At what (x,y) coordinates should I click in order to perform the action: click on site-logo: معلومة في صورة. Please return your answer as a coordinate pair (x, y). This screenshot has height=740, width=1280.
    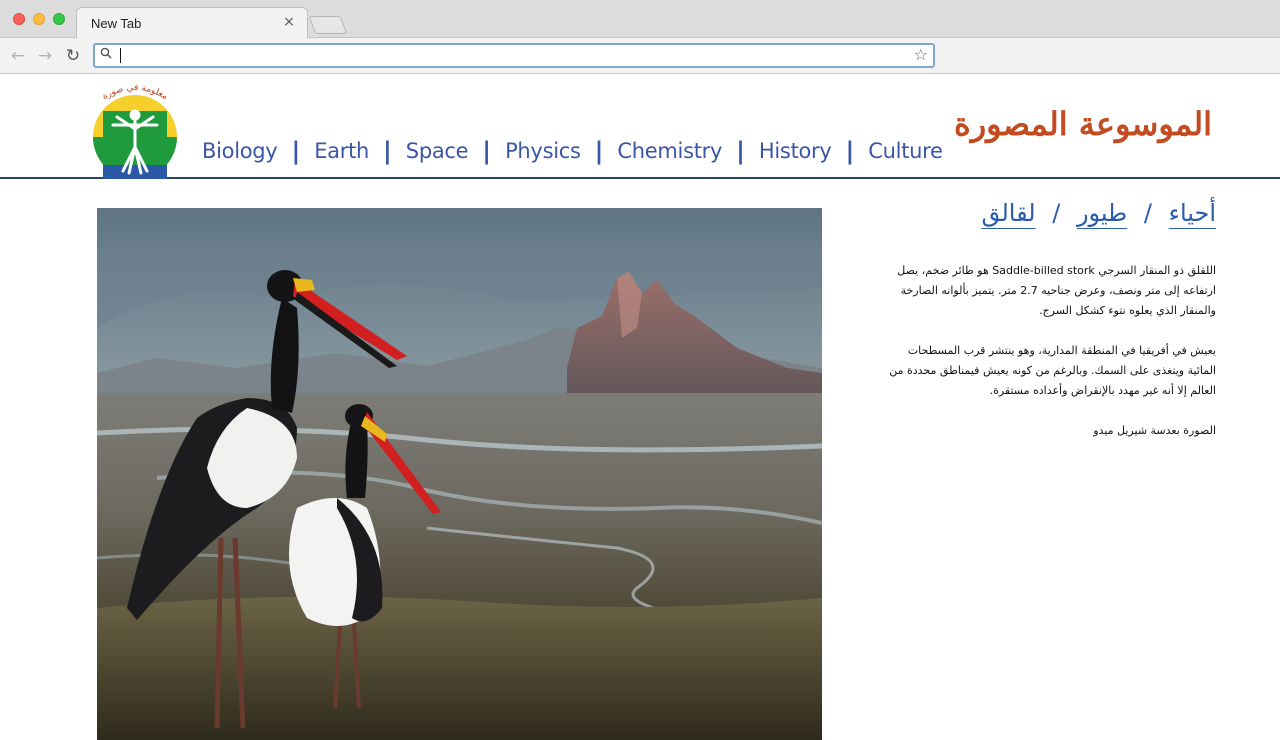
    Looking at the image, I should click on (135, 130).